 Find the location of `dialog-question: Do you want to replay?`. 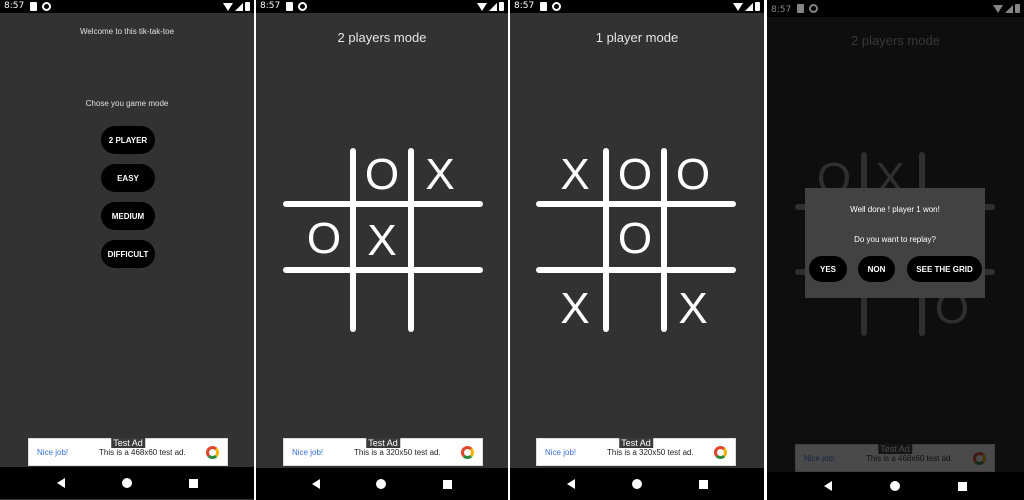

dialog-question: Do you want to replay? is located at coordinates (895, 239).